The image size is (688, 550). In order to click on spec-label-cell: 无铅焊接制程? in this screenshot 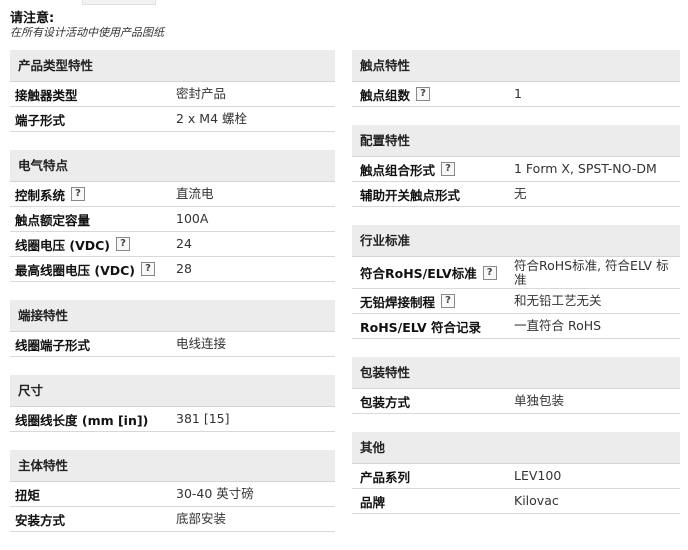, I will do `click(433, 301)`.